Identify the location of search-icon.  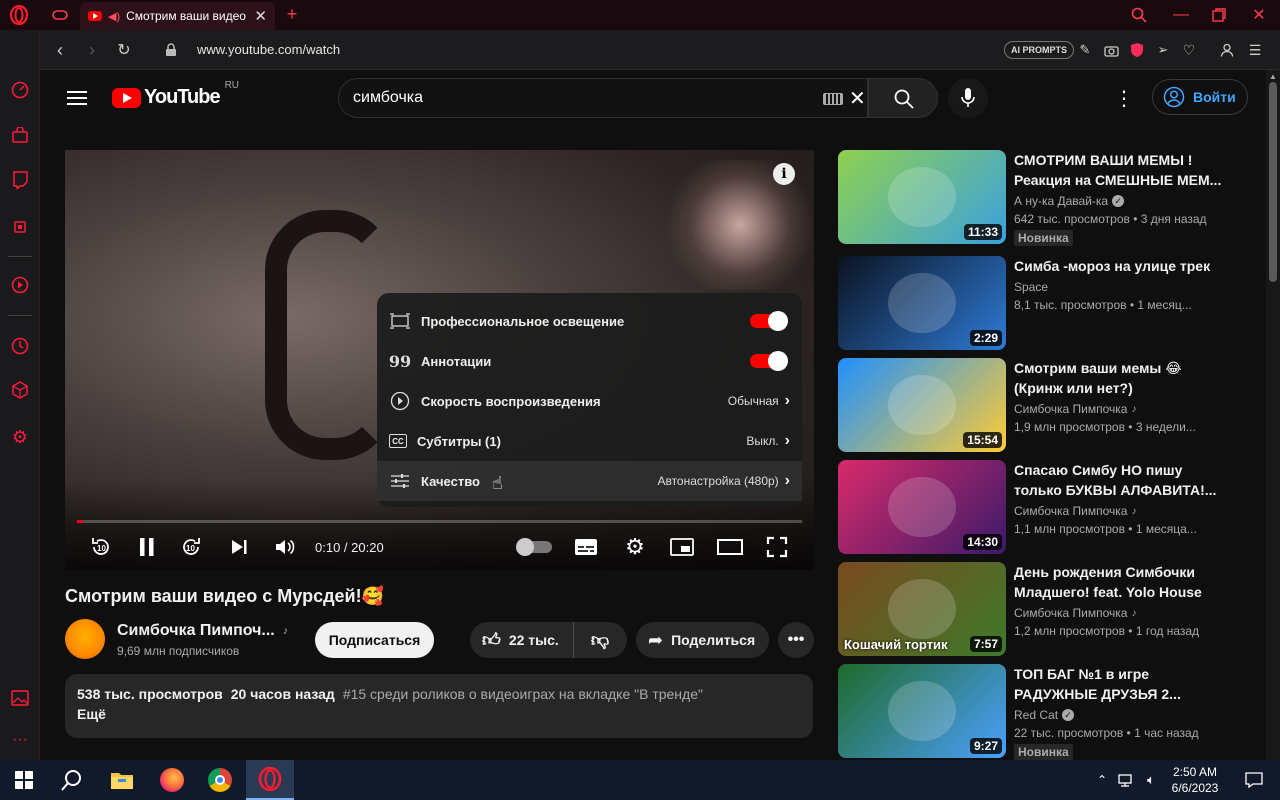
(72, 780).